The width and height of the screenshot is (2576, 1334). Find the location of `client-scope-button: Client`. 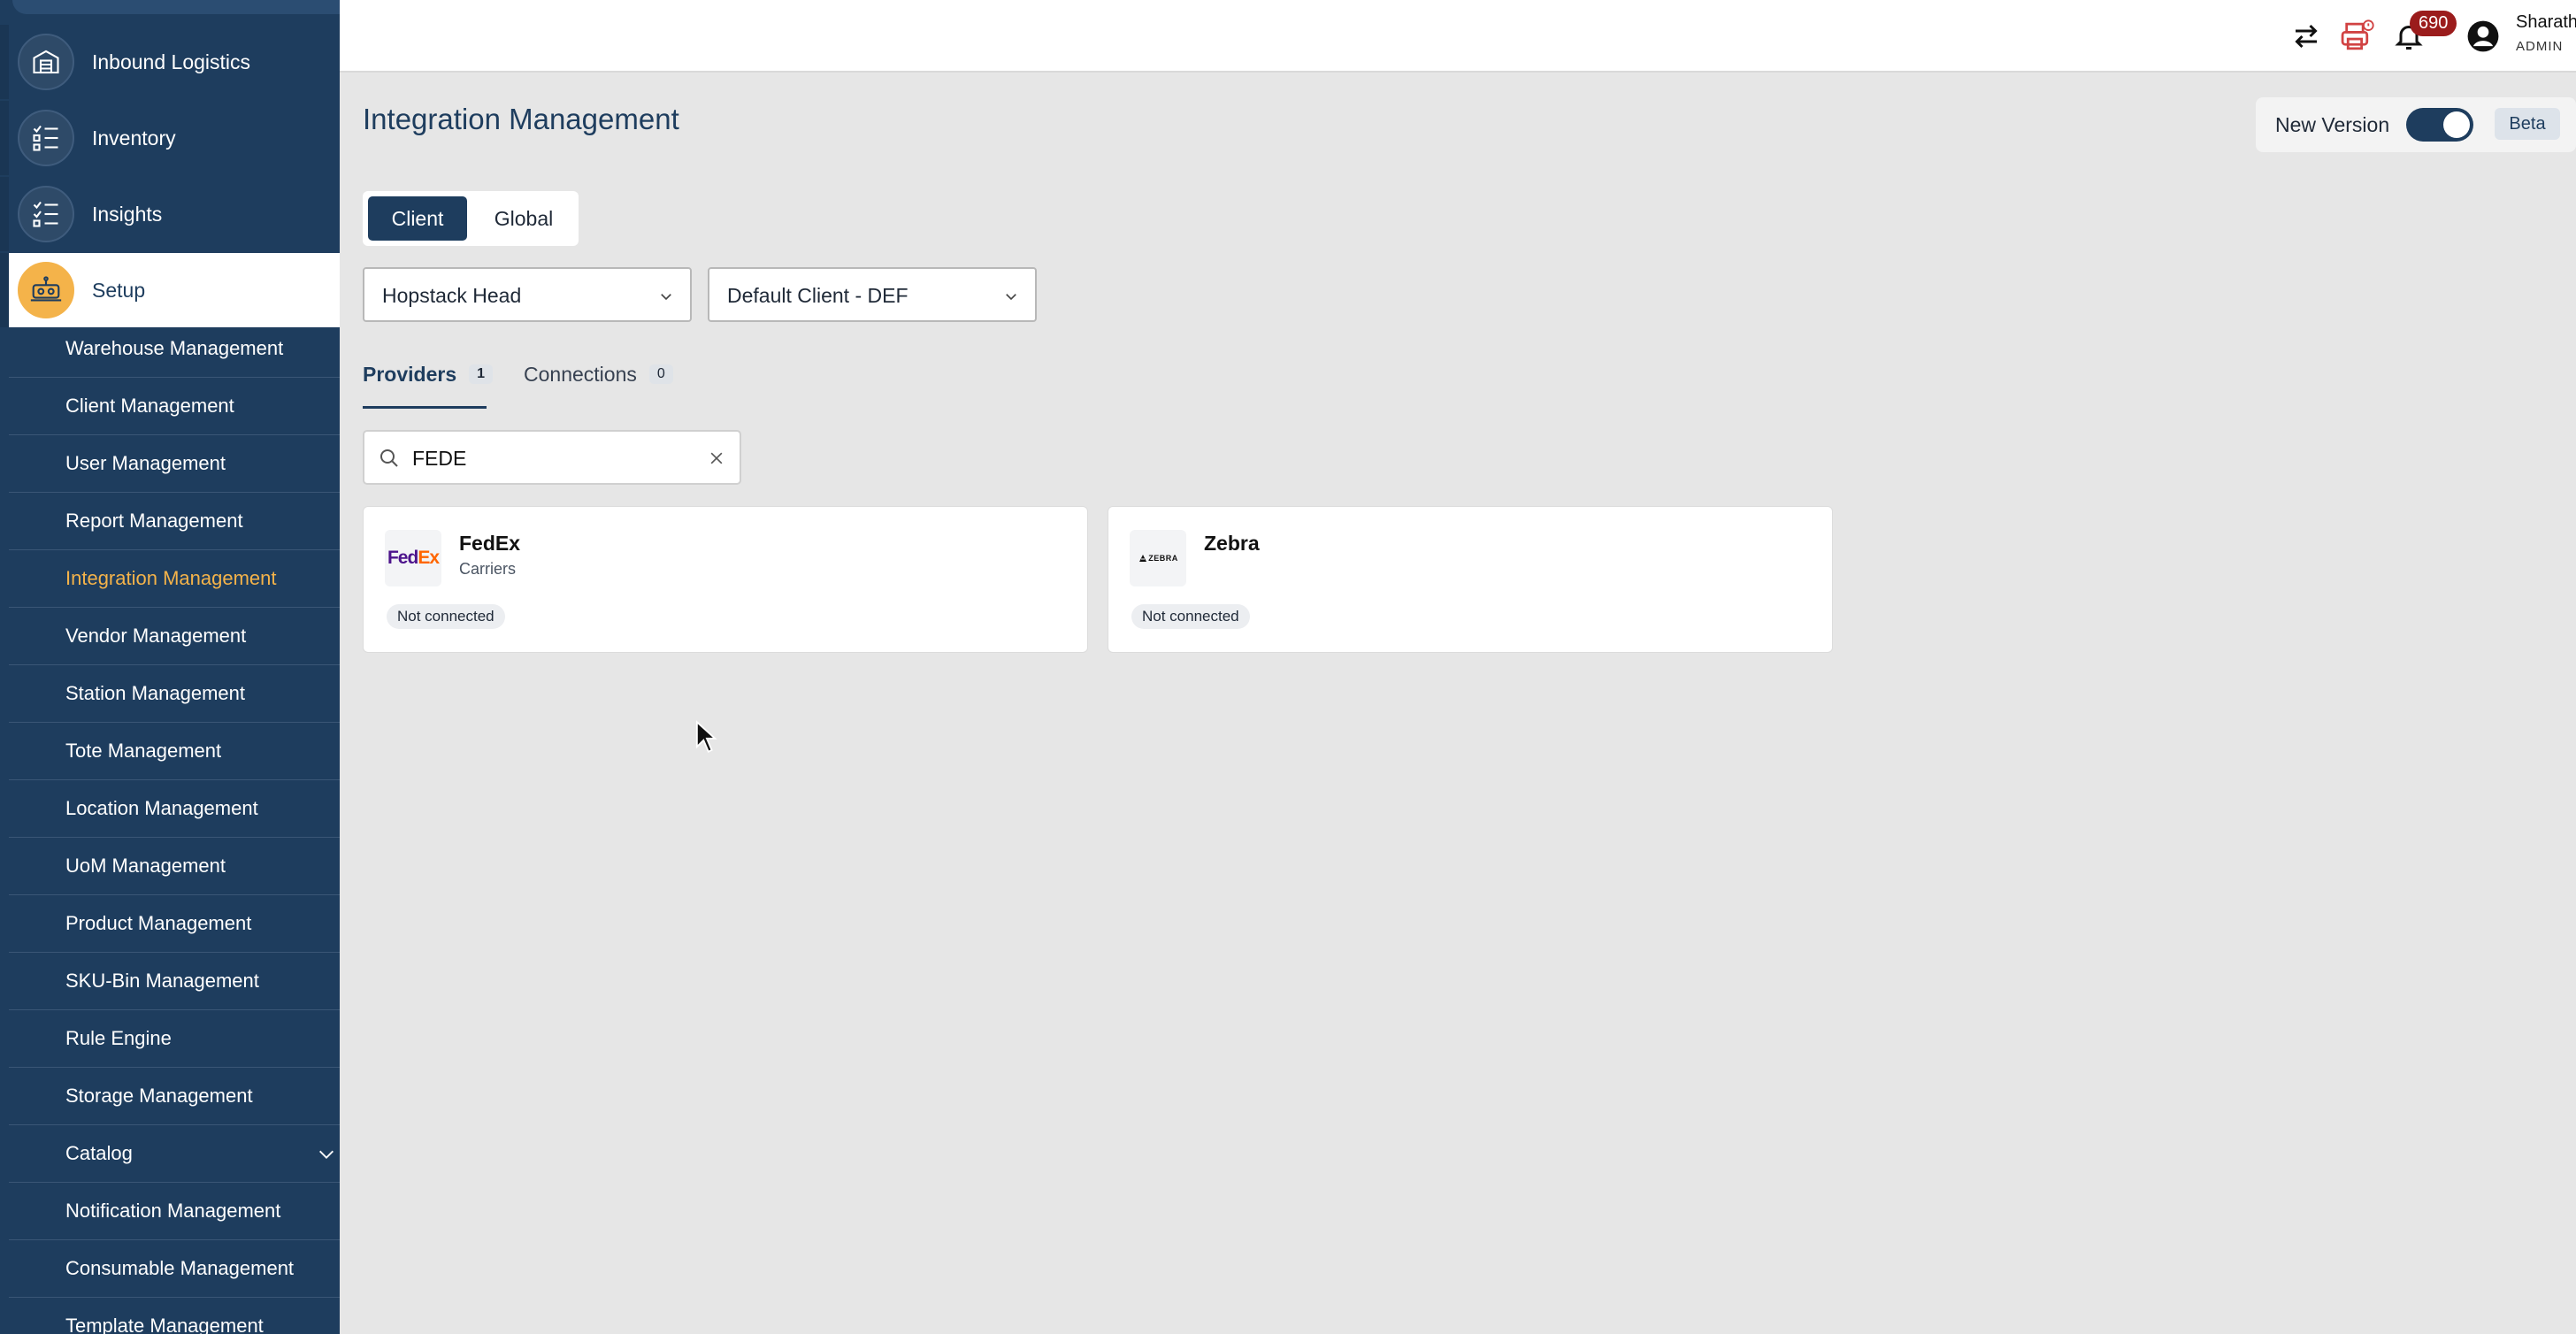

client-scope-button: Client is located at coordinates (417, 218).